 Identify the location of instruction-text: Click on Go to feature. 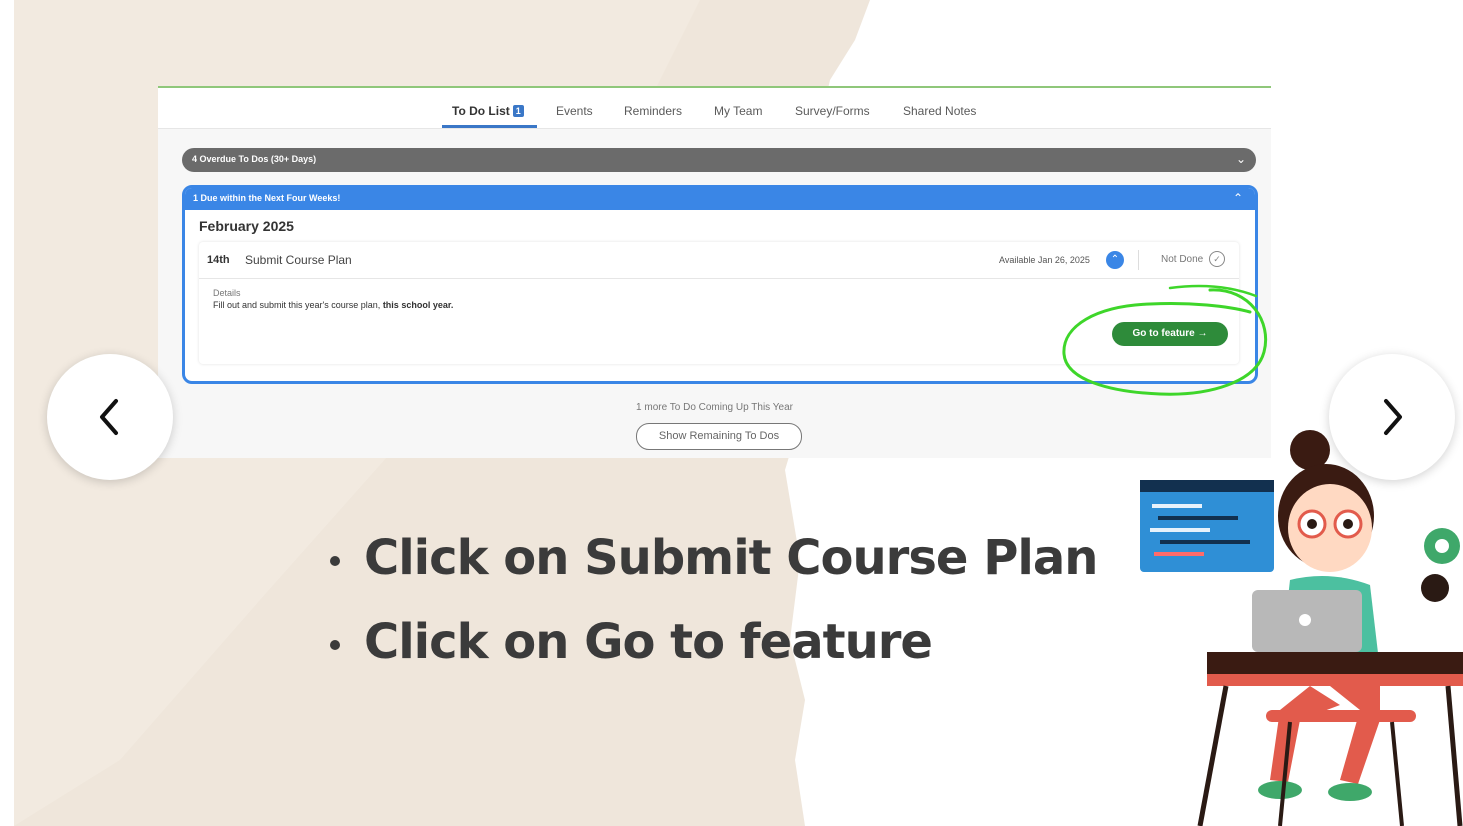
(648, 642).